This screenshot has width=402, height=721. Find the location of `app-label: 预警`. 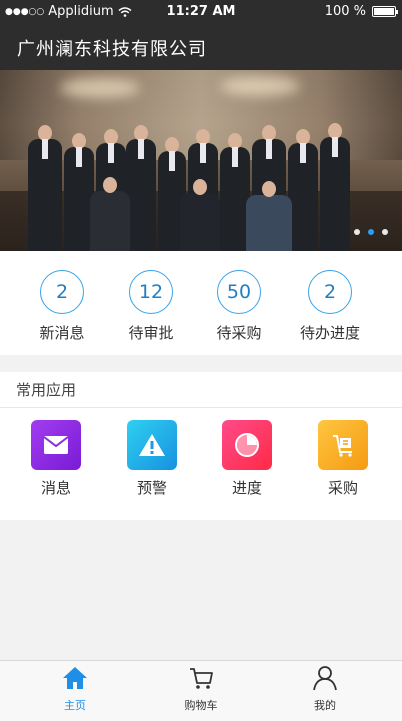

app-label: 预警 is located at coordinates (151, 488).